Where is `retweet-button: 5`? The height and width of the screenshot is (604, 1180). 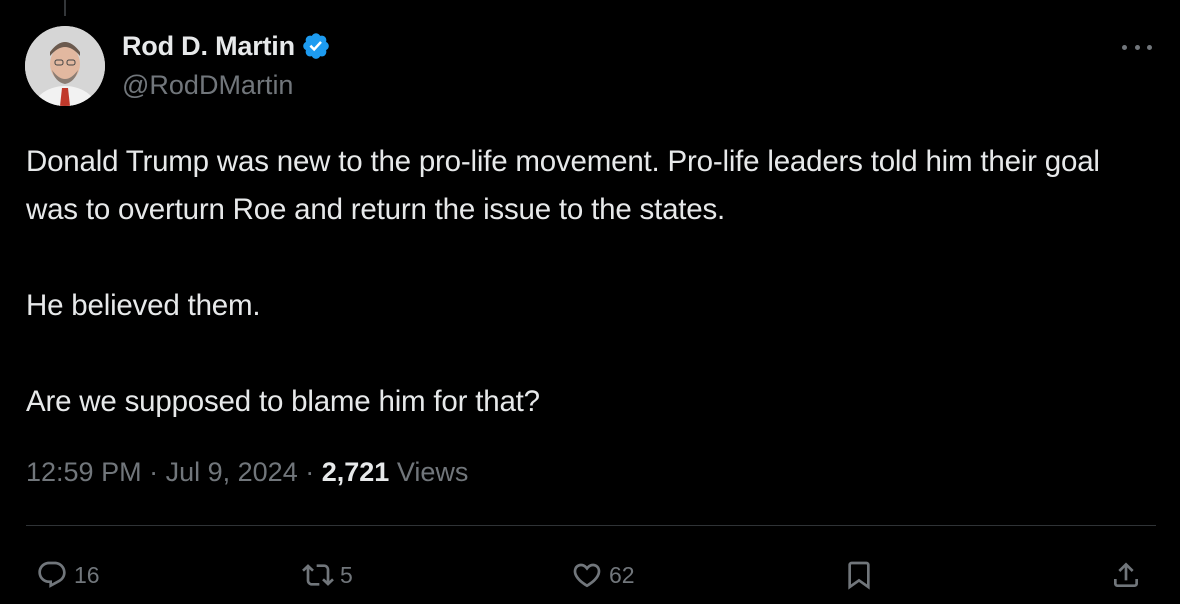
retweet-button: 5 is located at coordinates (327, 575).